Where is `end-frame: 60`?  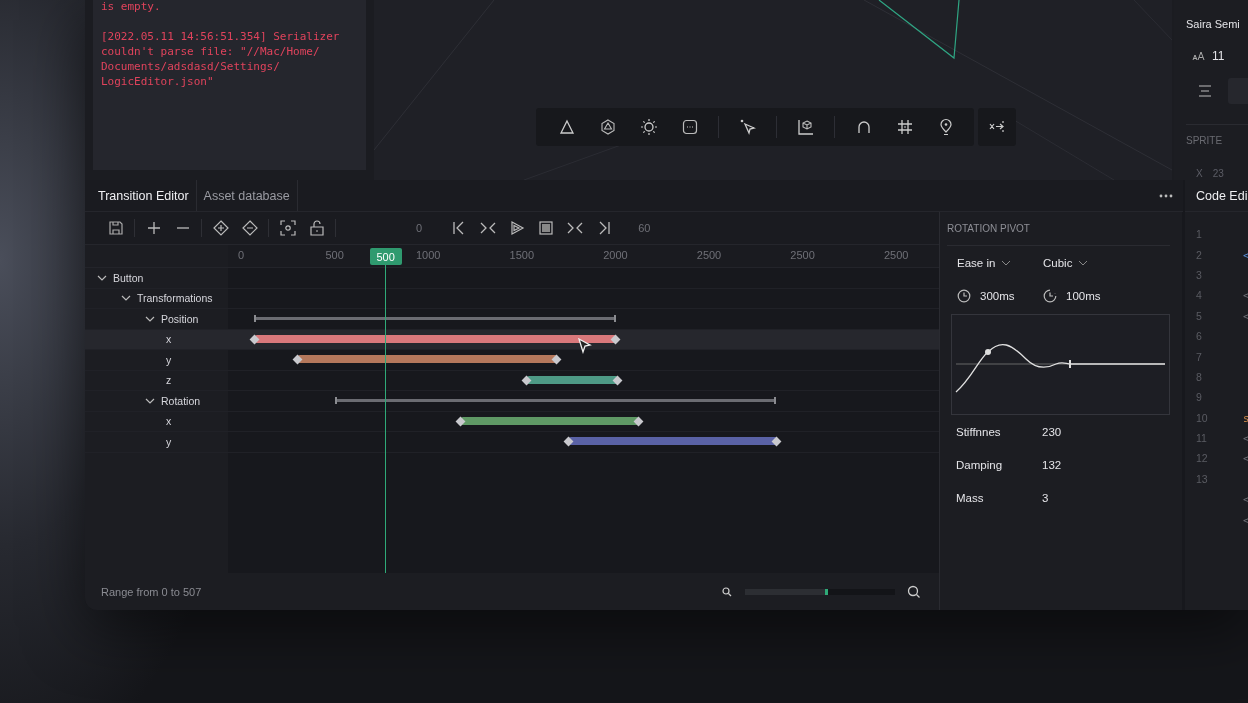
end-frame: 60 is located at coordinates (644, 228).